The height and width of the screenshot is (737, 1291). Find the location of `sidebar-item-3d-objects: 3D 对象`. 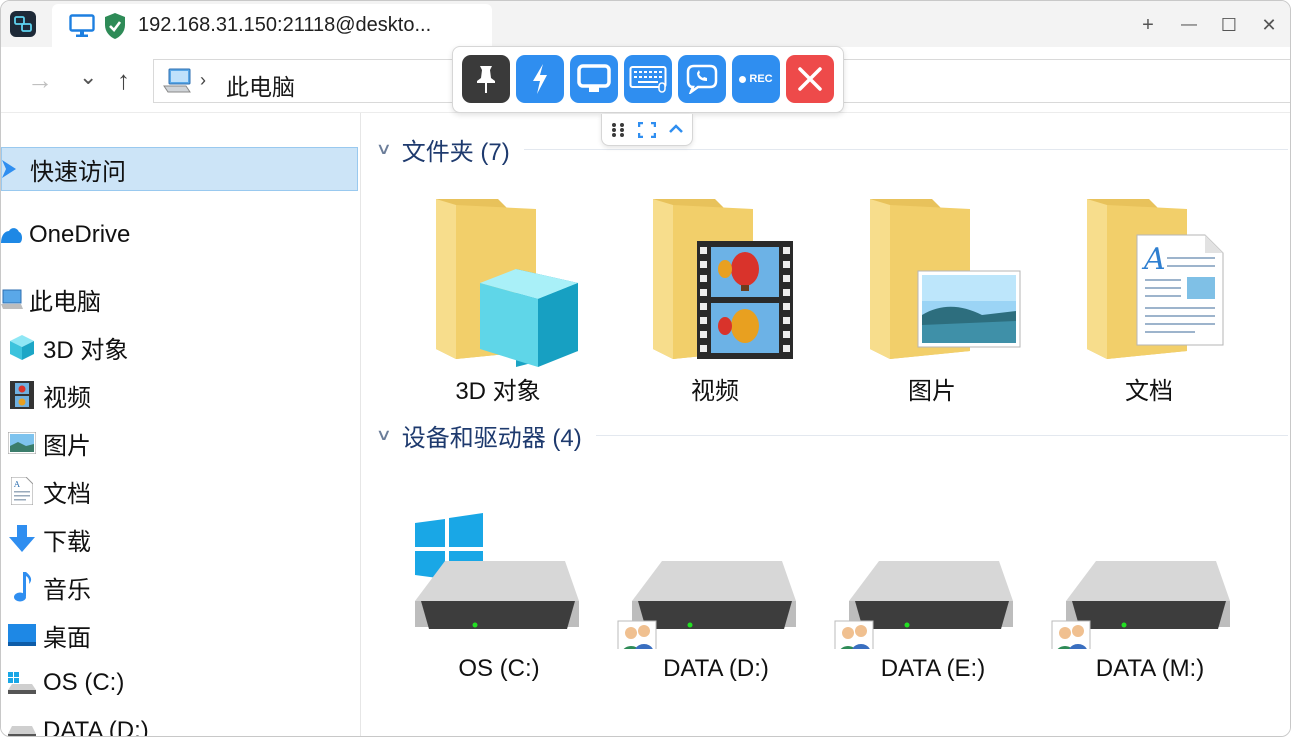

sidebar-item-3d-objects: 3D 对象 is located at coordinates (179, 347).